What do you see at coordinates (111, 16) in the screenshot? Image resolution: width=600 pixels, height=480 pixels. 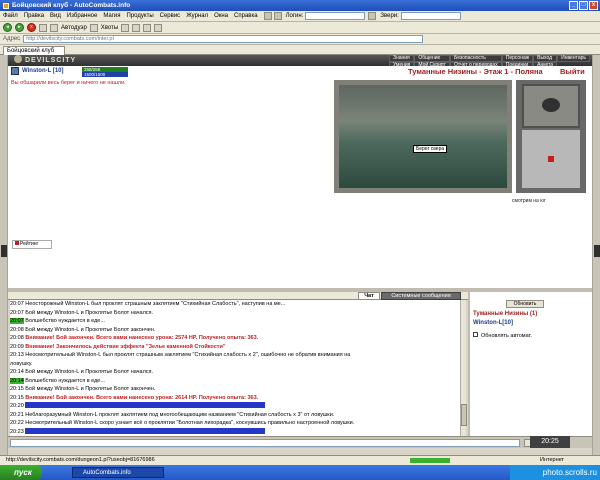 I see `menu-magic: Магия` at bounding box center [111, 16].